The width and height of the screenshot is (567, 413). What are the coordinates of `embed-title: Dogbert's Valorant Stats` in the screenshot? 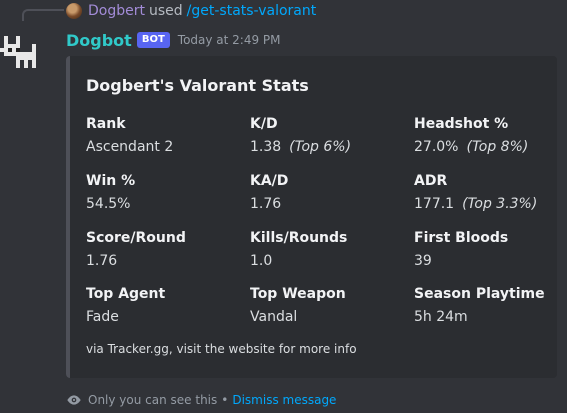 It's located at (197, 85).